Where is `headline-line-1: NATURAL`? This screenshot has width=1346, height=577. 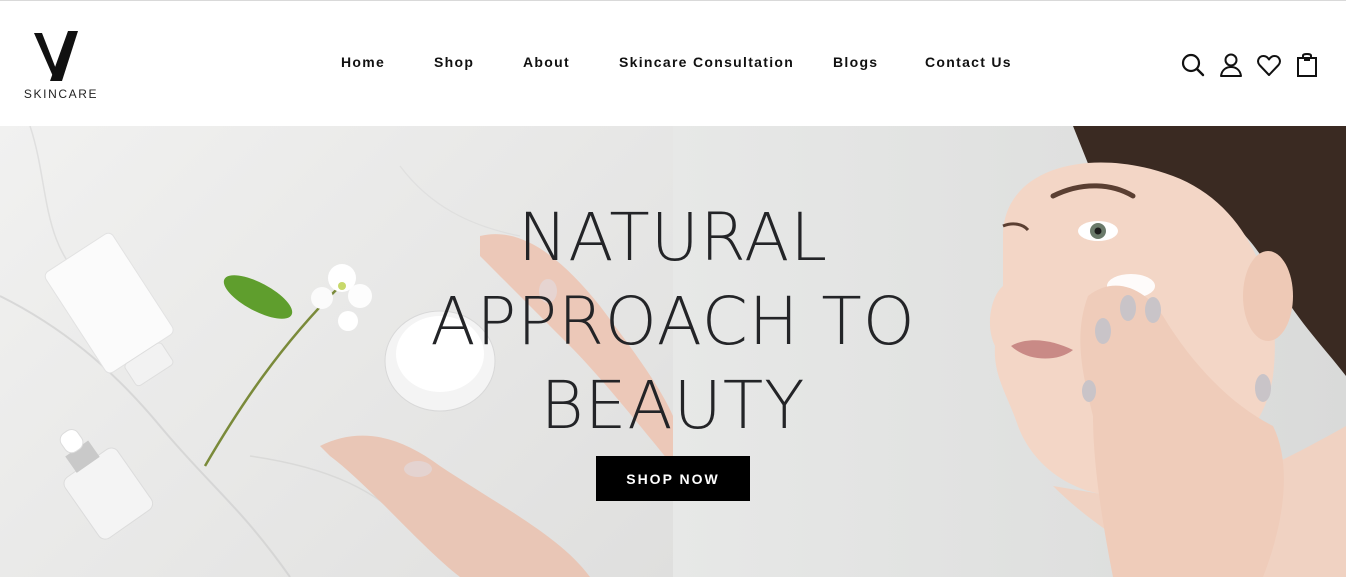
headline-line-1: NATURAL is located at coordinates (673, 237).